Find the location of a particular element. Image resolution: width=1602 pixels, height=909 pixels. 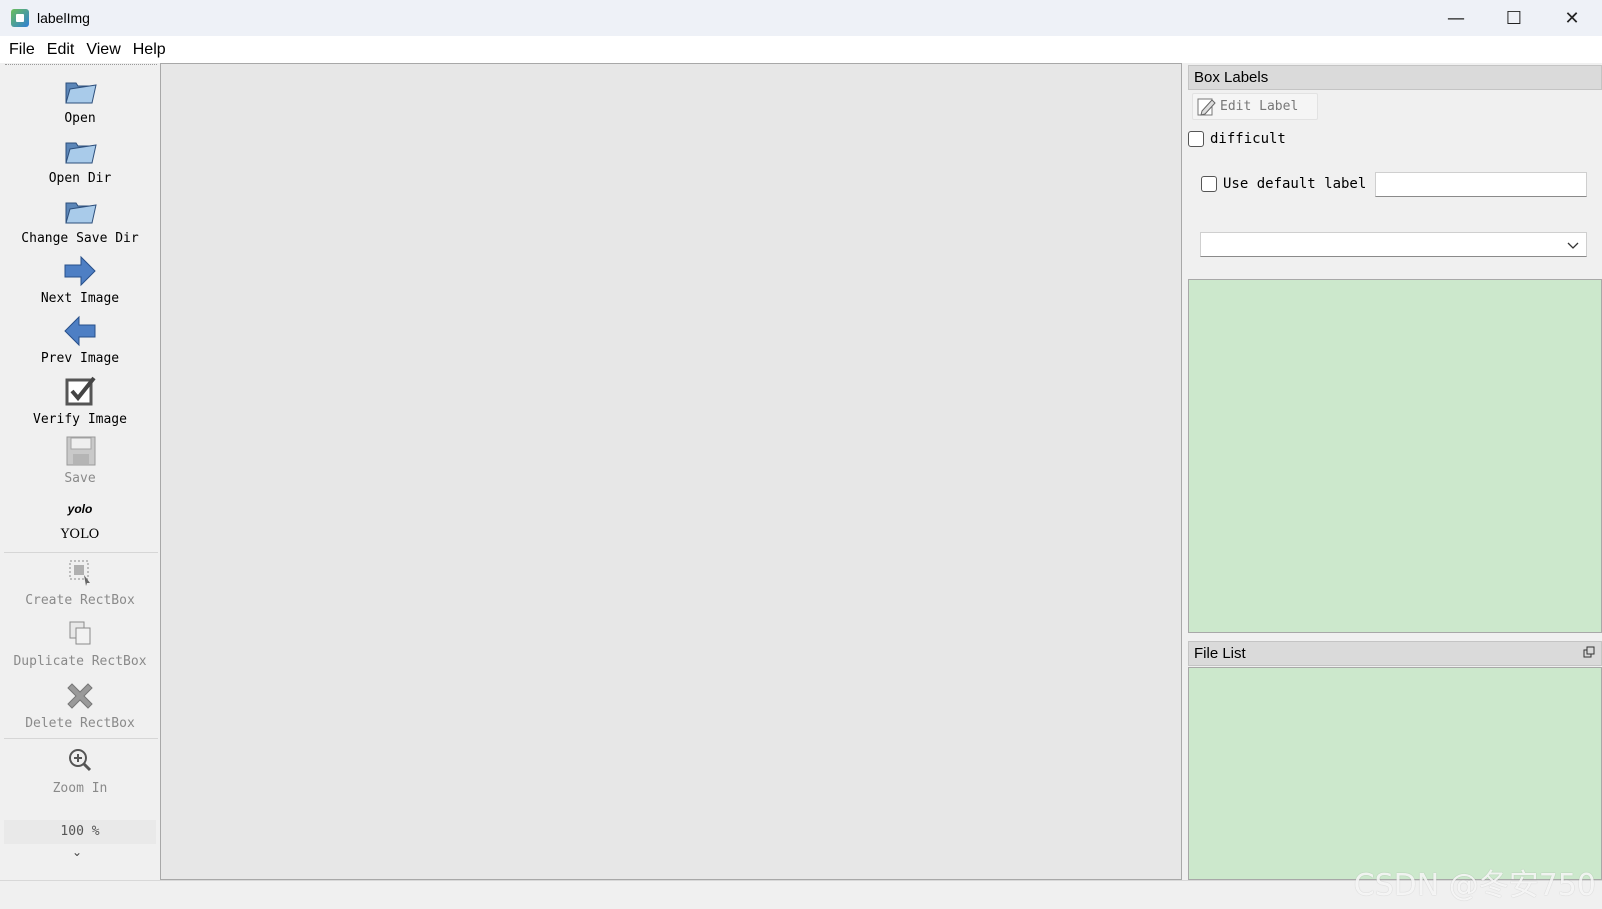

checkbox-checked-icon is located at coordinates (80, 391).